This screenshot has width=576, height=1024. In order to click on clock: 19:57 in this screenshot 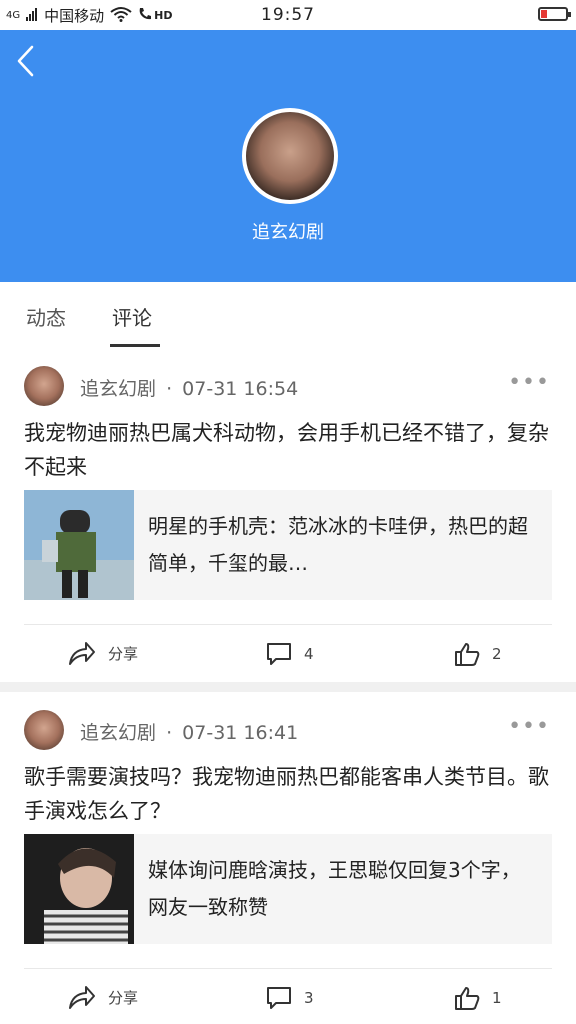, I will do `click(288, 15)`.